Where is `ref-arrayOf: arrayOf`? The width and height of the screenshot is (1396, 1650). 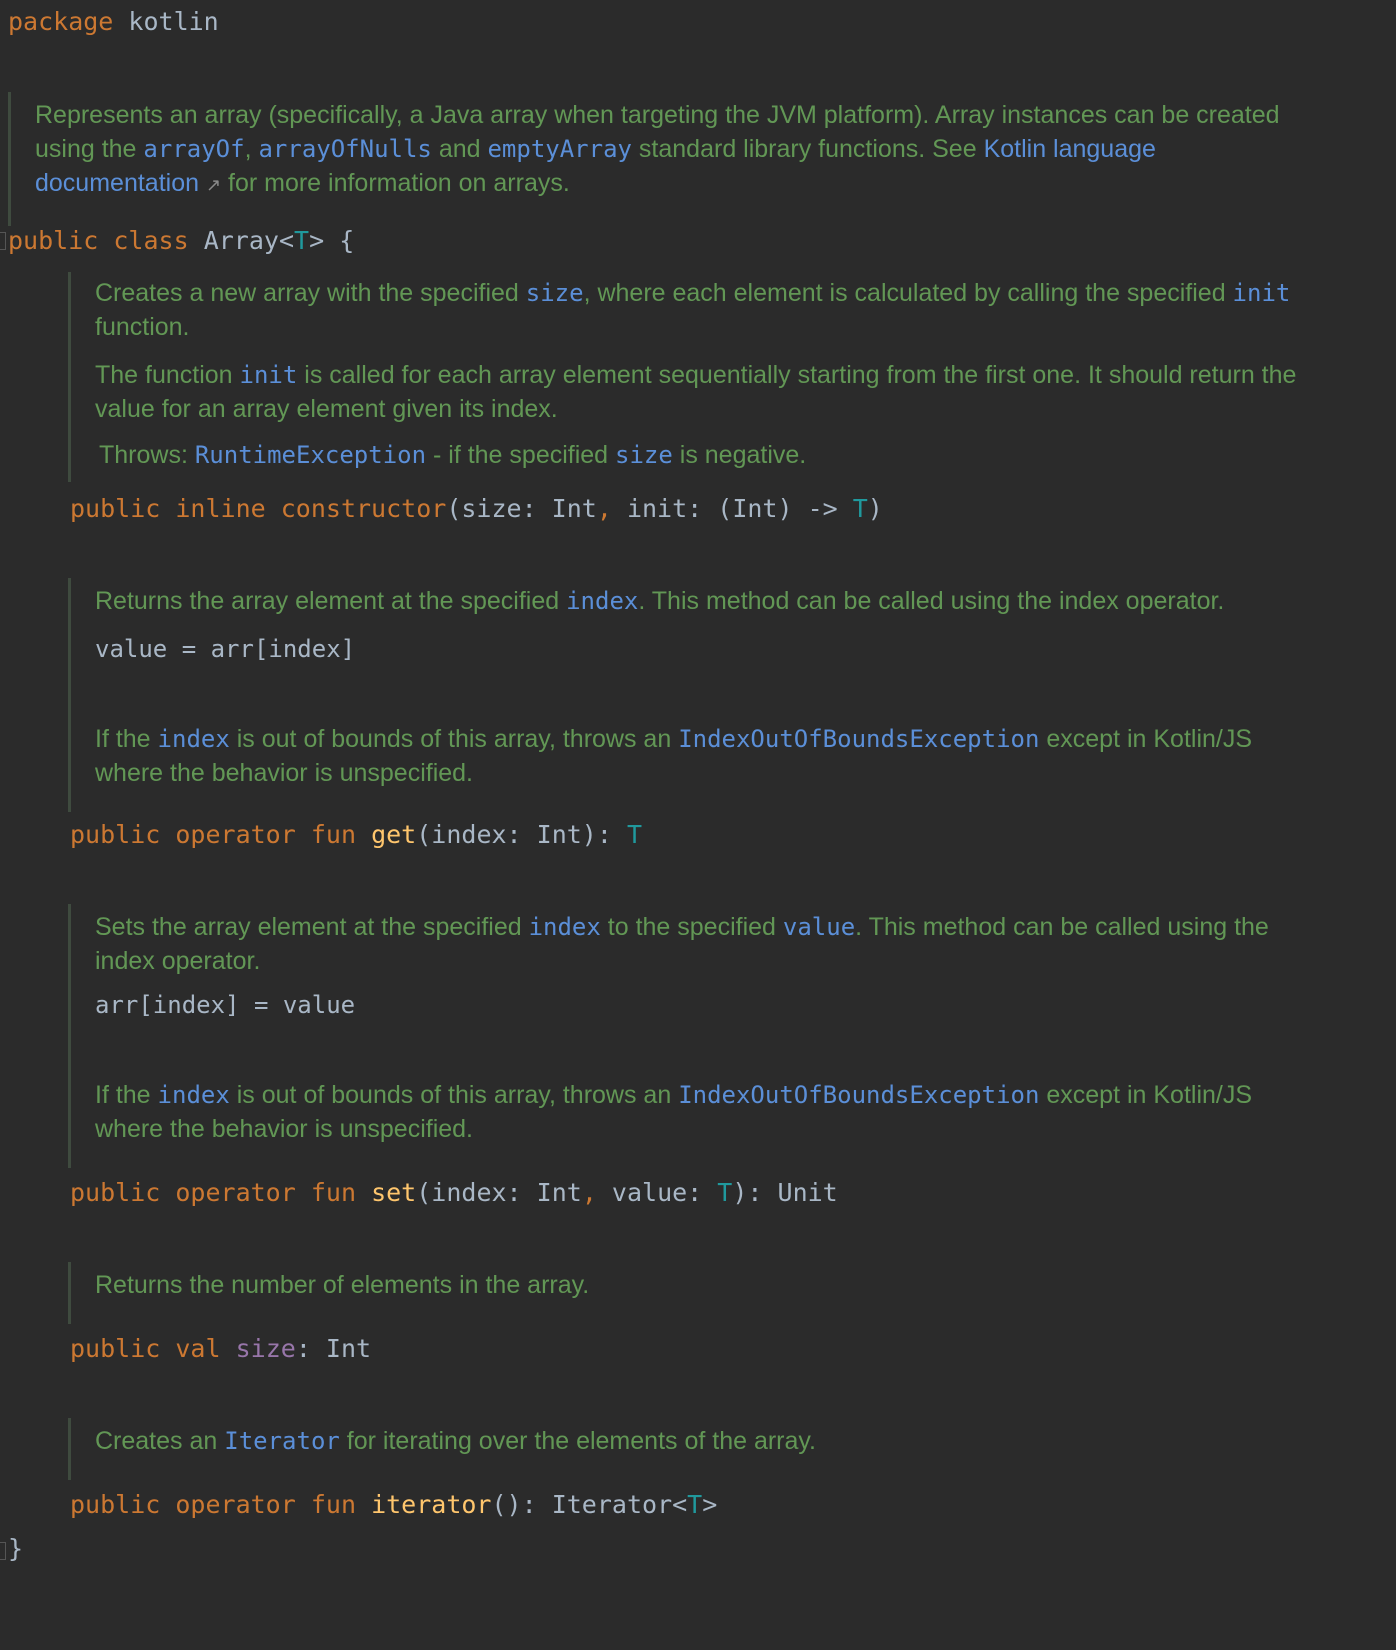
ref-arrayOf: arrayOf is located at coordinates (193, 149).